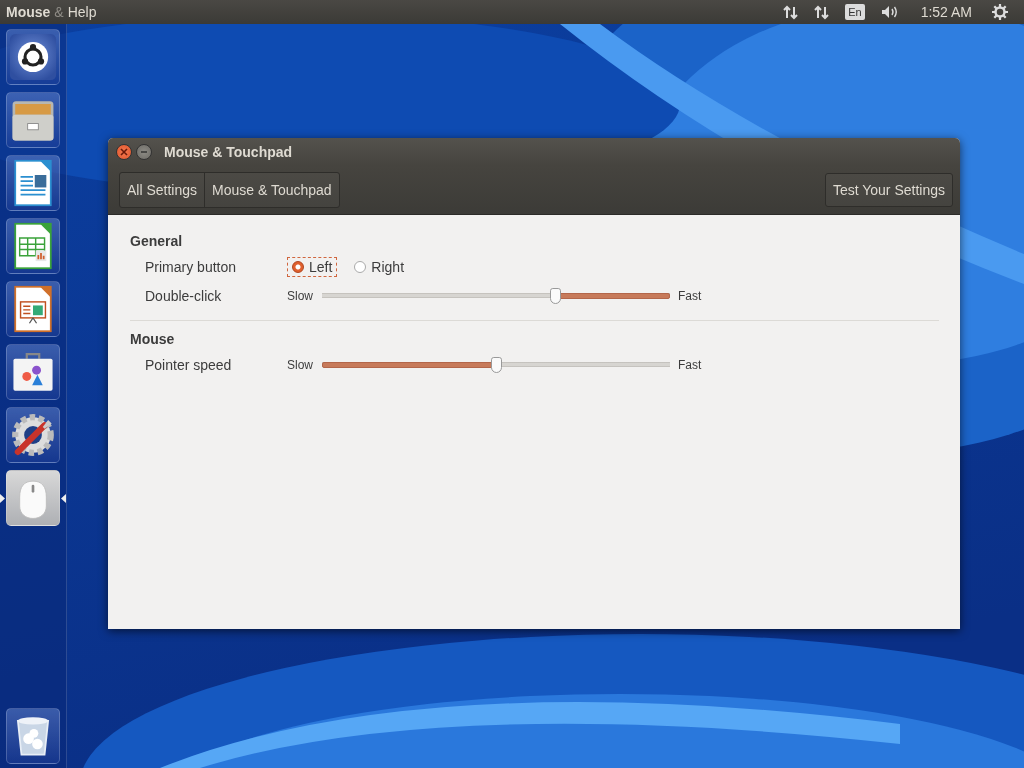 Image resolution: width=1024 pixels, height=768 pixels. I want to click on volume-icon, so click(889, 12).